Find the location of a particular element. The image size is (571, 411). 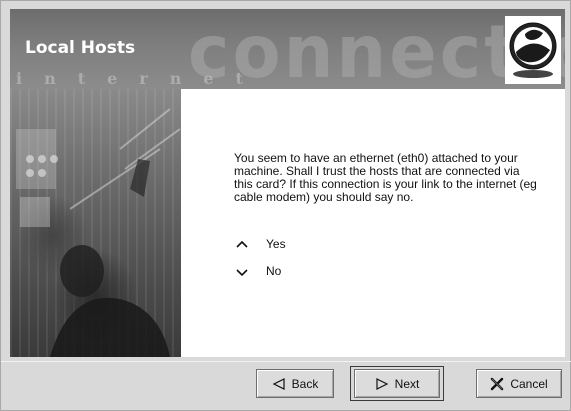

next-button: Next is located at coordinates (397, 383).